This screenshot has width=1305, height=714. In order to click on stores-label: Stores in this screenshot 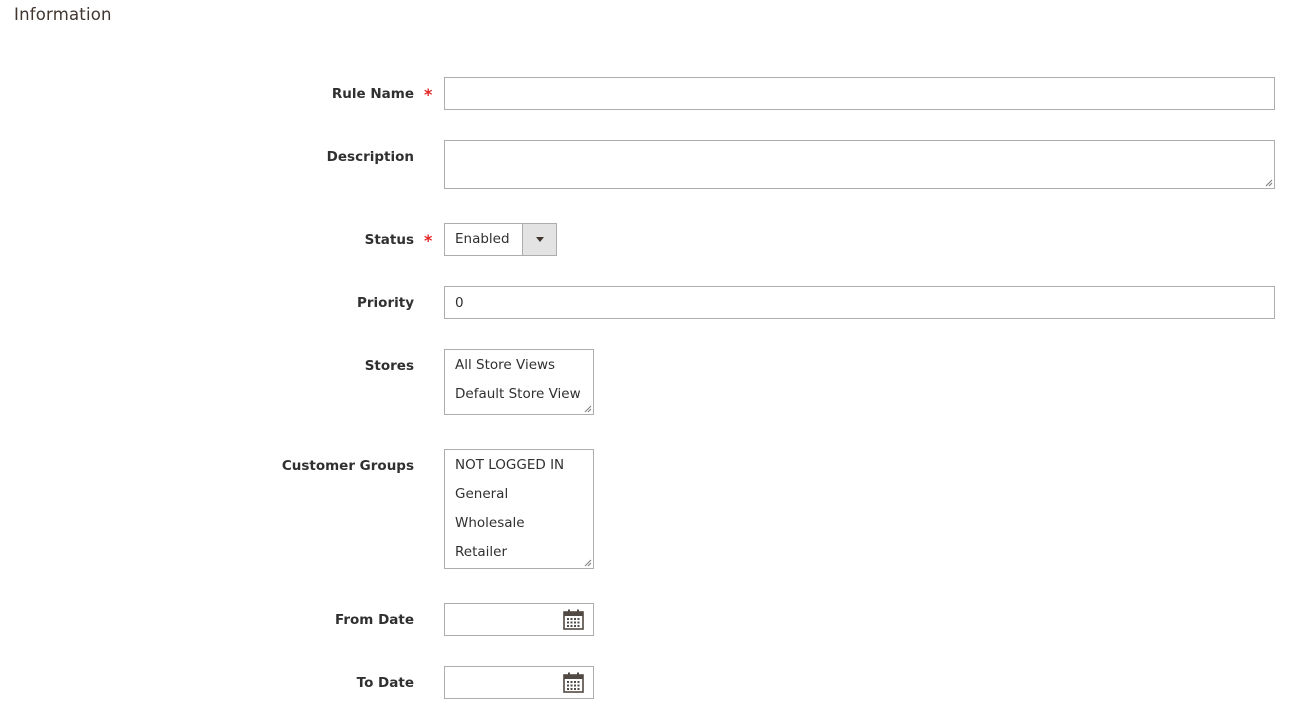, I will do `click(389, 366)`.